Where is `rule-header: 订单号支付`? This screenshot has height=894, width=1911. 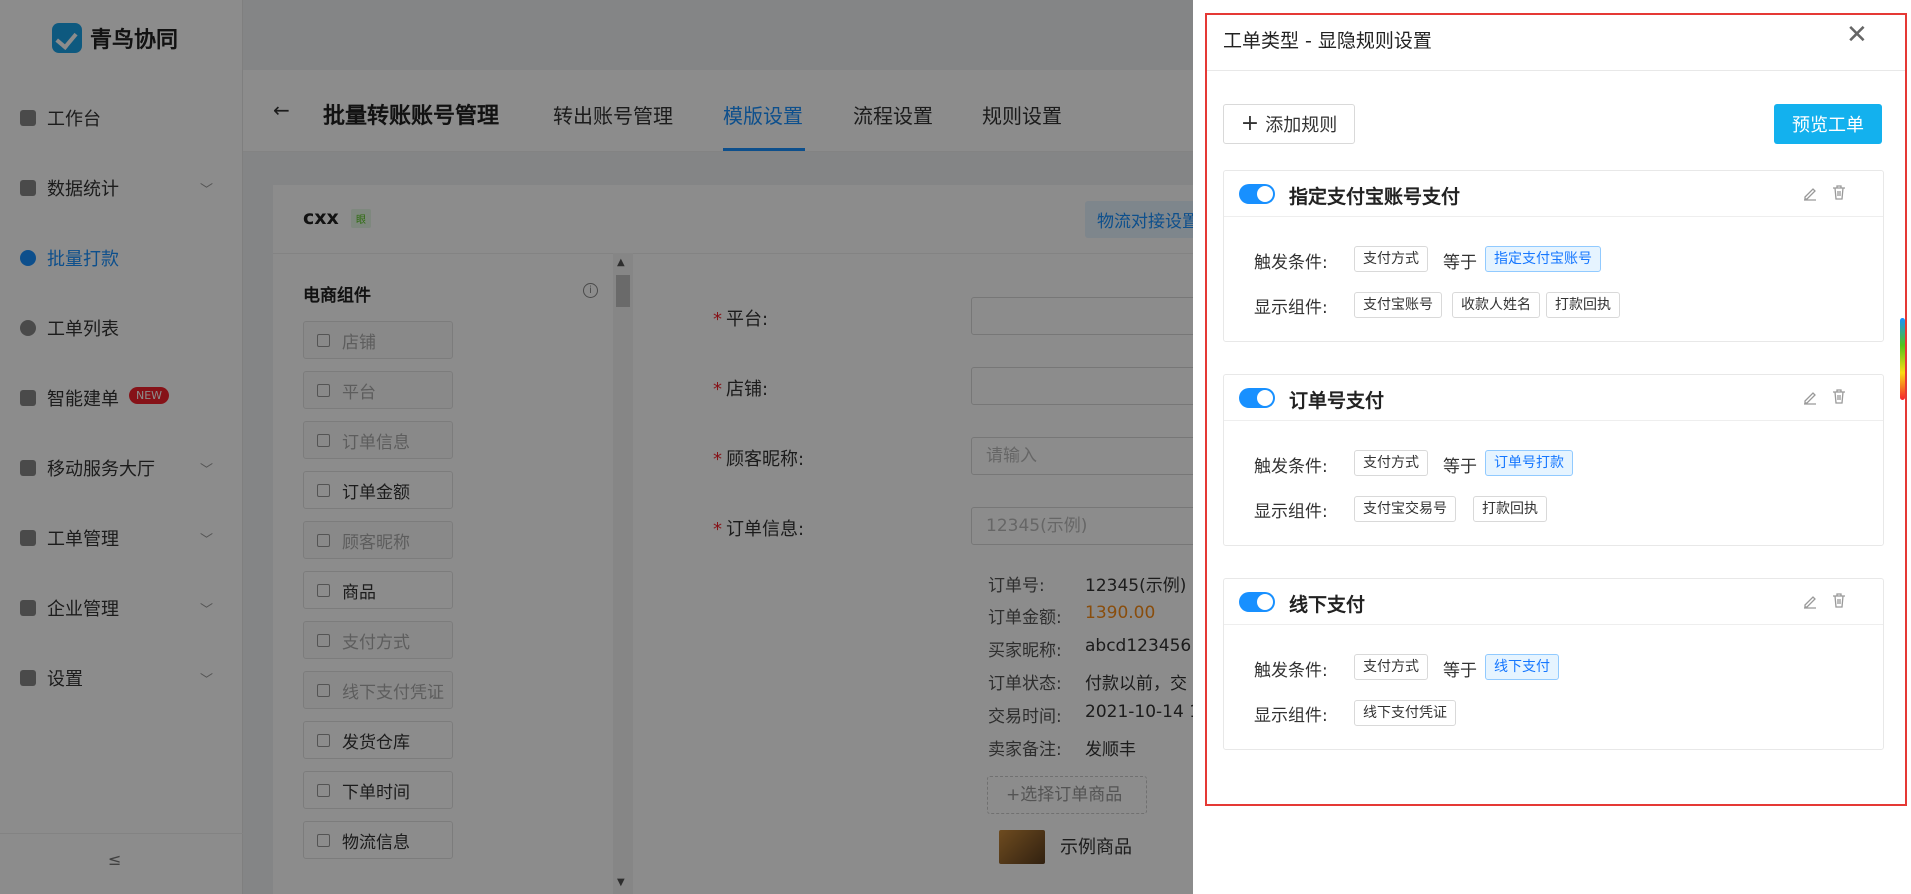 rule-header: 订单号支付 is located at coordinates (1553, 398).